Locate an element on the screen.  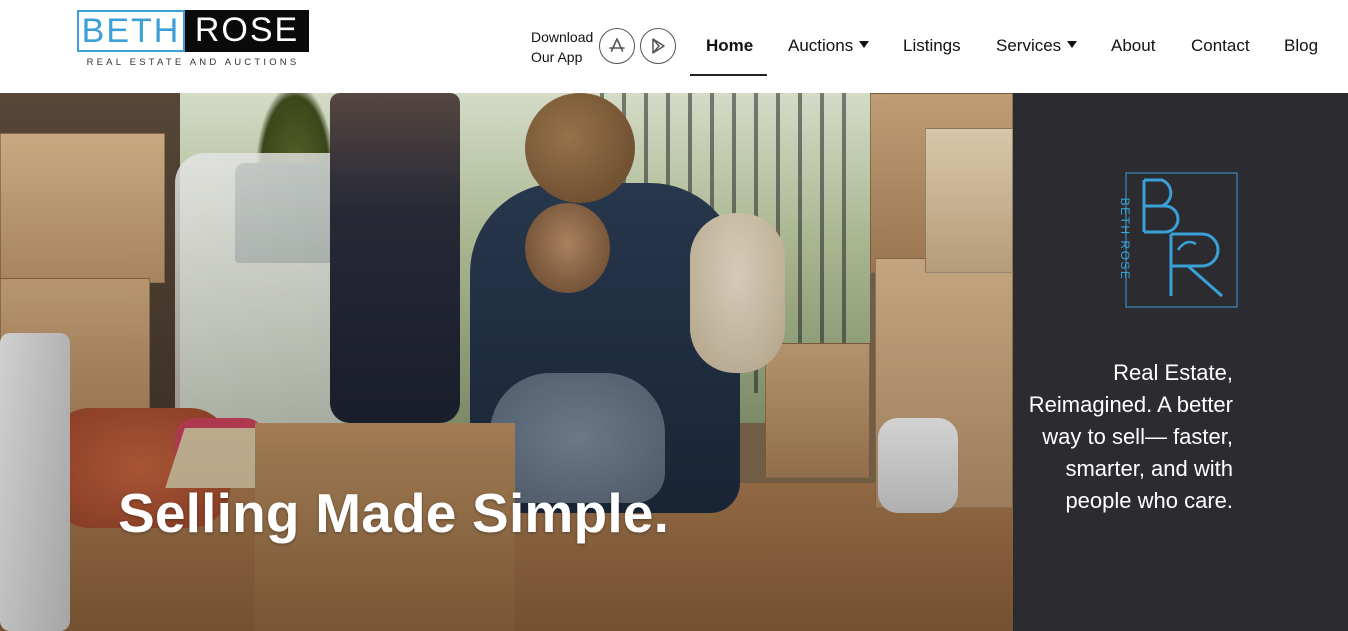
logo-word-rose: ROSE is located at coordinates (247, 31).